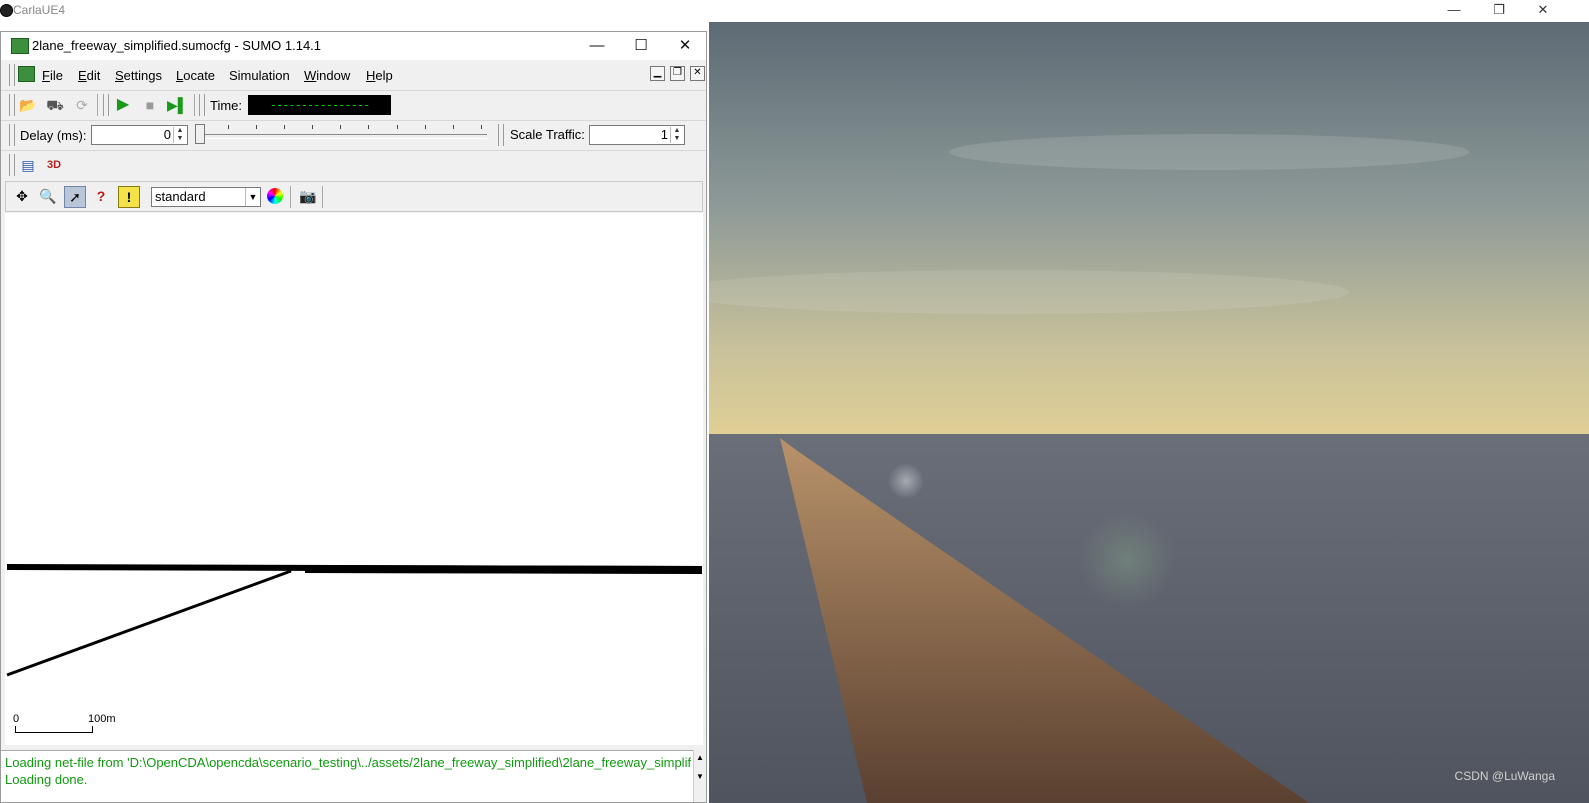  I want to click on stop-icon: ■, so click(150, 105).